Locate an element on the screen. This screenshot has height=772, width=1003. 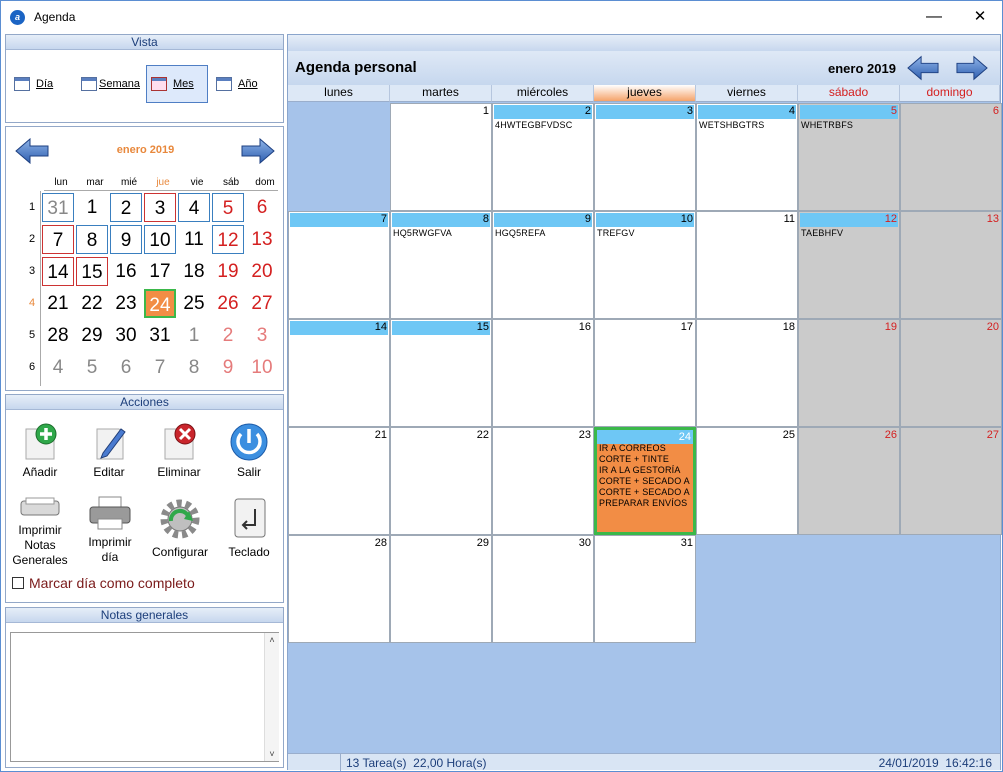
day-cell: 28 is located at coordinates (339, 589).